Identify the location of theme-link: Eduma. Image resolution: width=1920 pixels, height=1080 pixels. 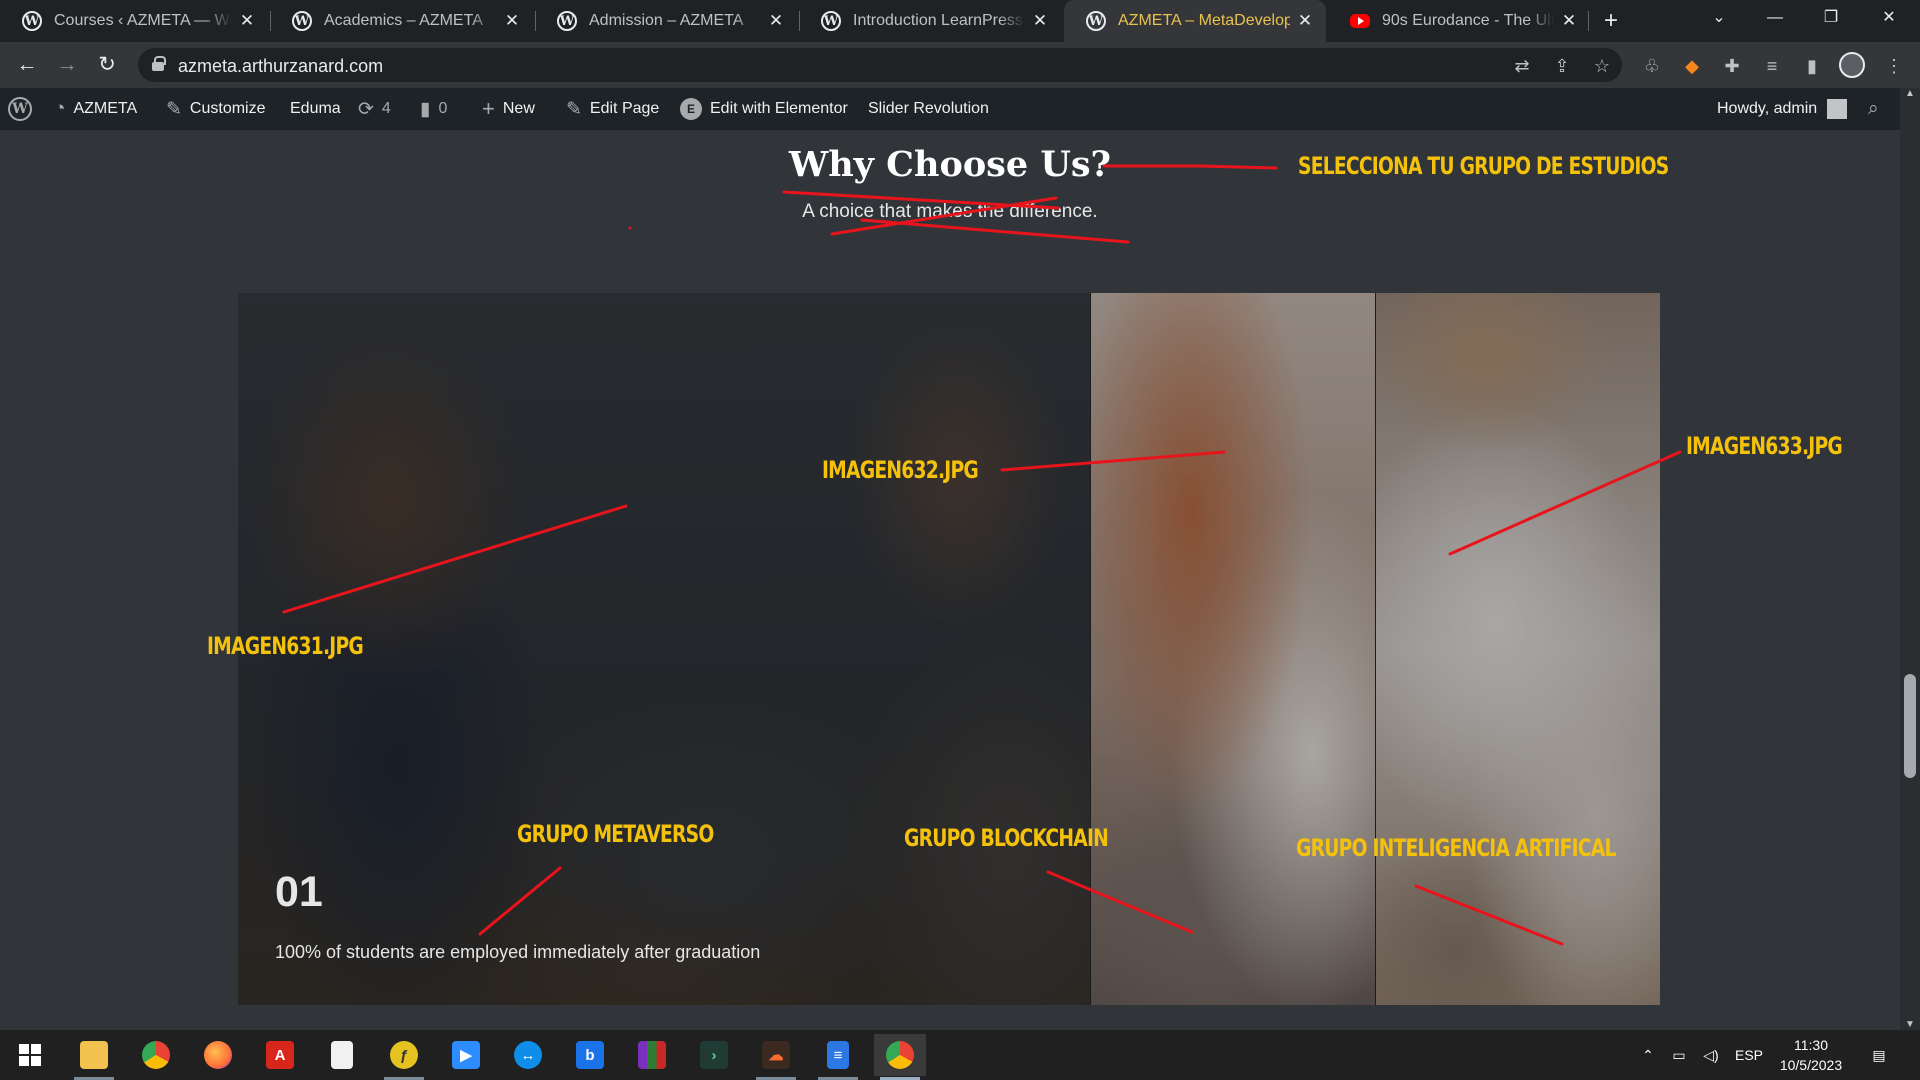
(315, 109).